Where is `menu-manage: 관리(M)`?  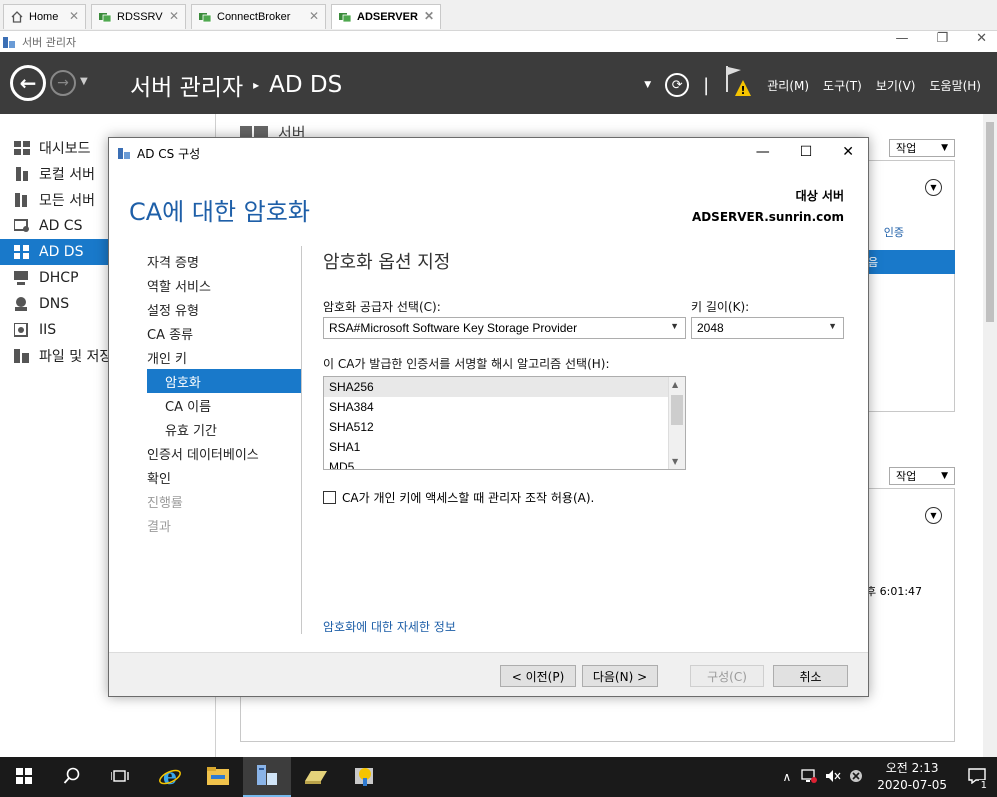
menu-manage: 관리(M) is located at coordinates (788, 85).